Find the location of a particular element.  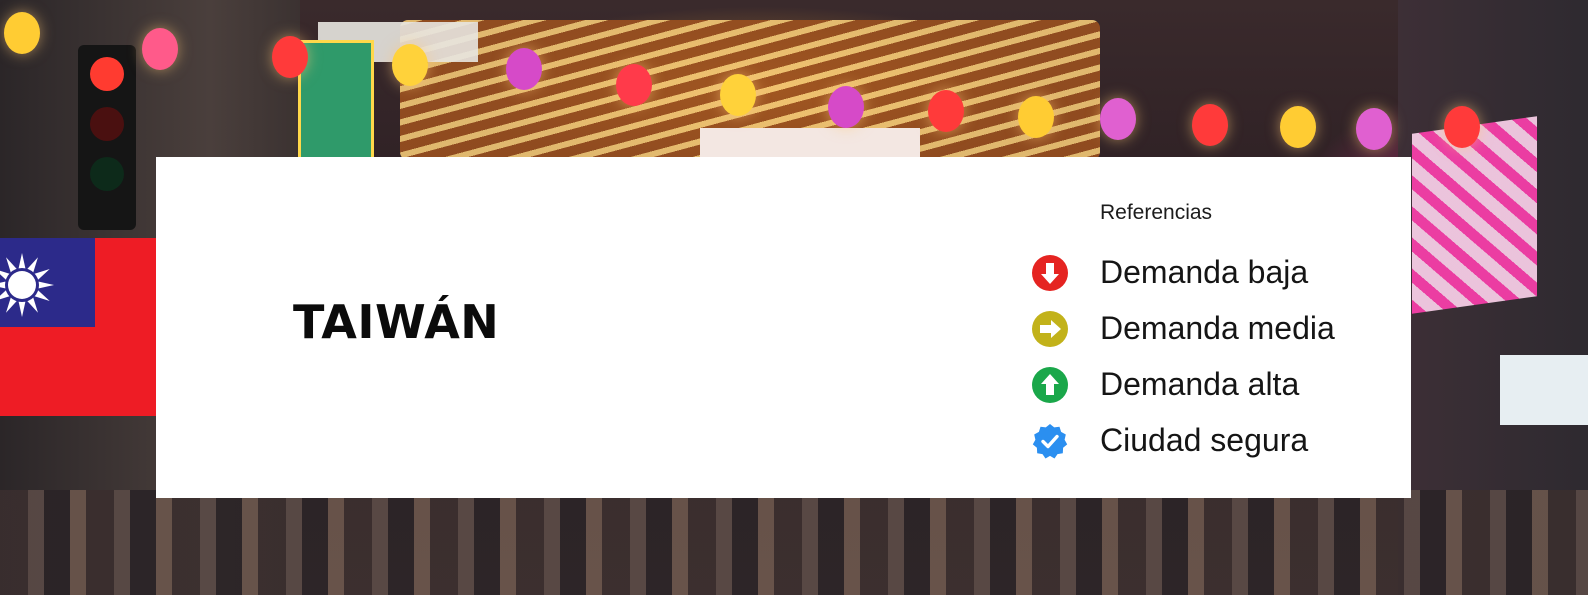

flag-canton is located at coordinates (47, 282).